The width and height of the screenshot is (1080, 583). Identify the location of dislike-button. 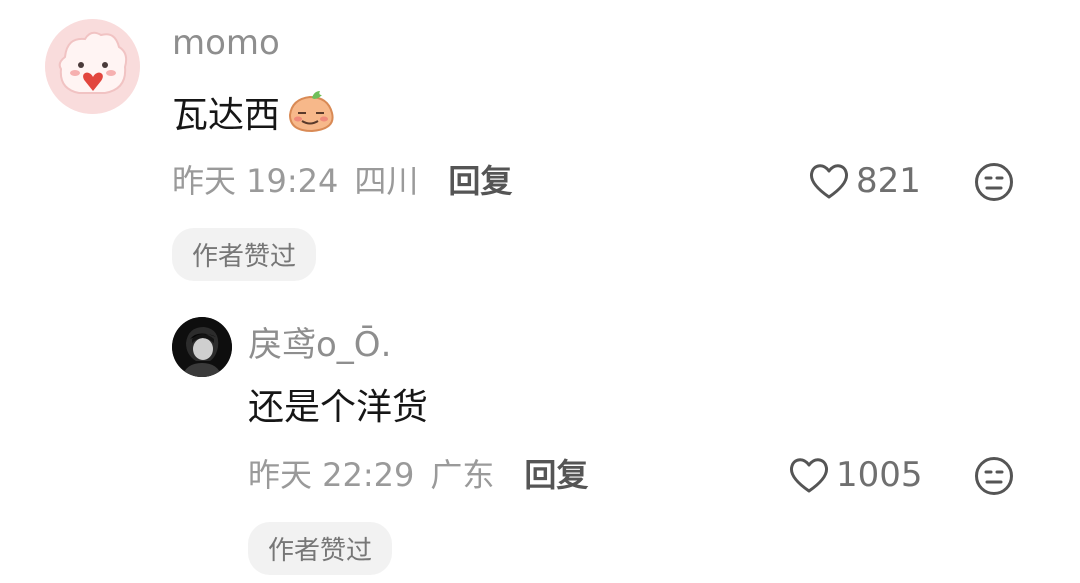
(994, 184).